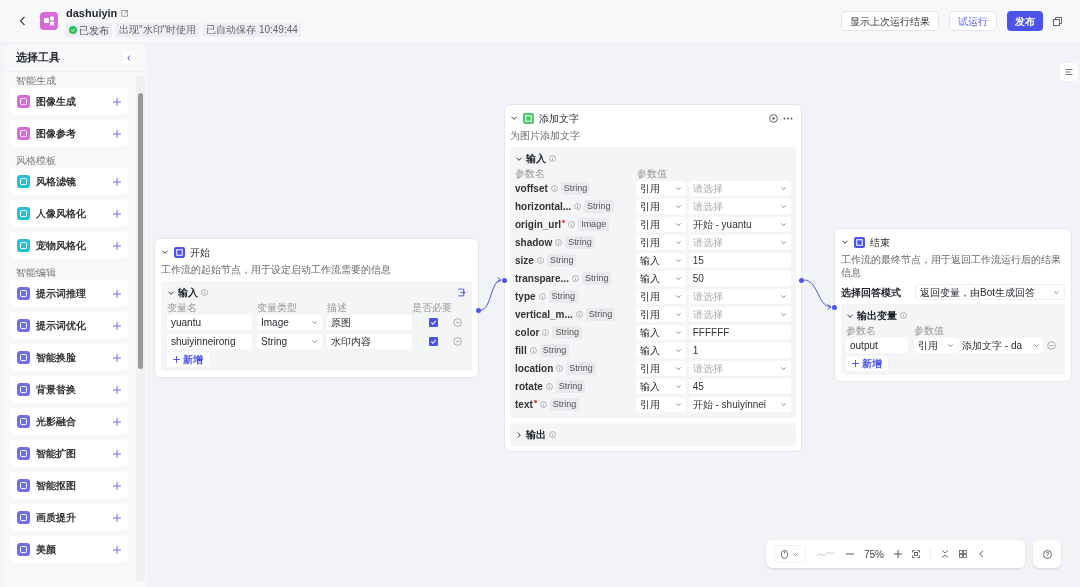 The image size is (1080, 587). Describe the element at coordinates (61, 246) in the screenshot. I see `tool-label: 宠物风格化` at that location.